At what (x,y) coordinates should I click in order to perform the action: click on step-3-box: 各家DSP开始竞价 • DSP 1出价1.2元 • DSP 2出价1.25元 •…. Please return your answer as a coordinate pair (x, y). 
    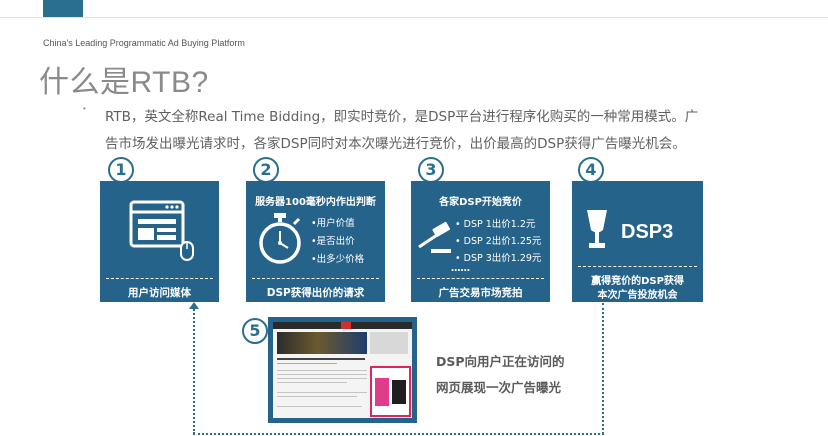
    Looking at the image, I should click on (480, 241).